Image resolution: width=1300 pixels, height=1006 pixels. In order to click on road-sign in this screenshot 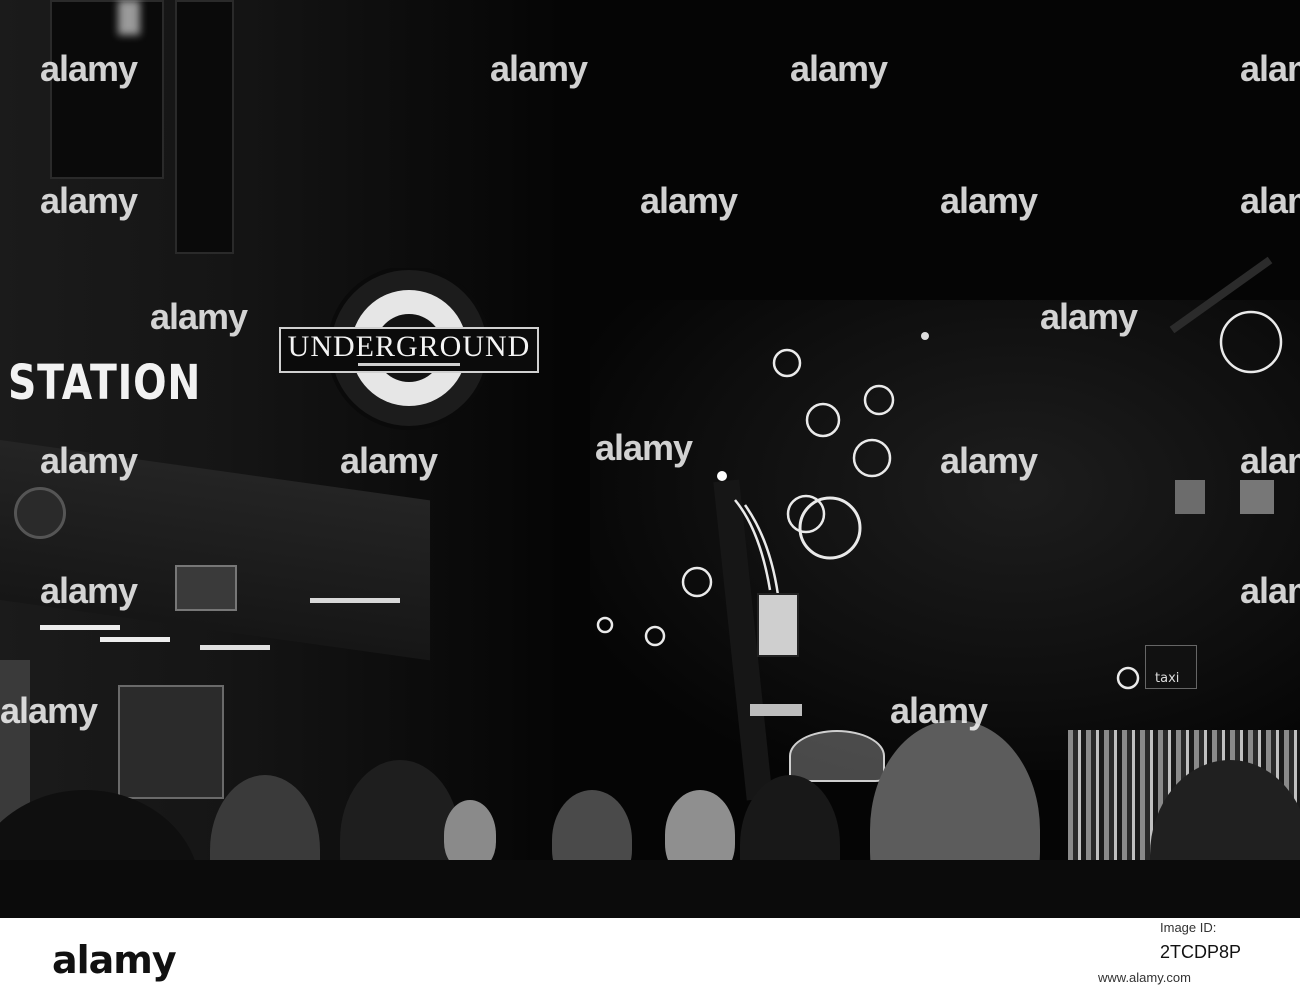, I will do `click(778, 625)`.